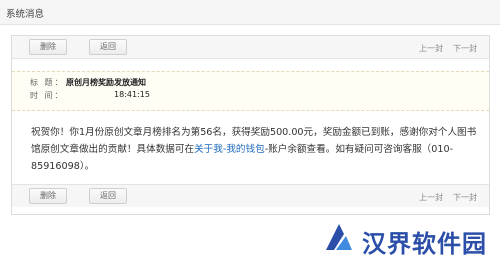  I want to click on wallet-link: 关于我-我的钱包, so click(229, 149).